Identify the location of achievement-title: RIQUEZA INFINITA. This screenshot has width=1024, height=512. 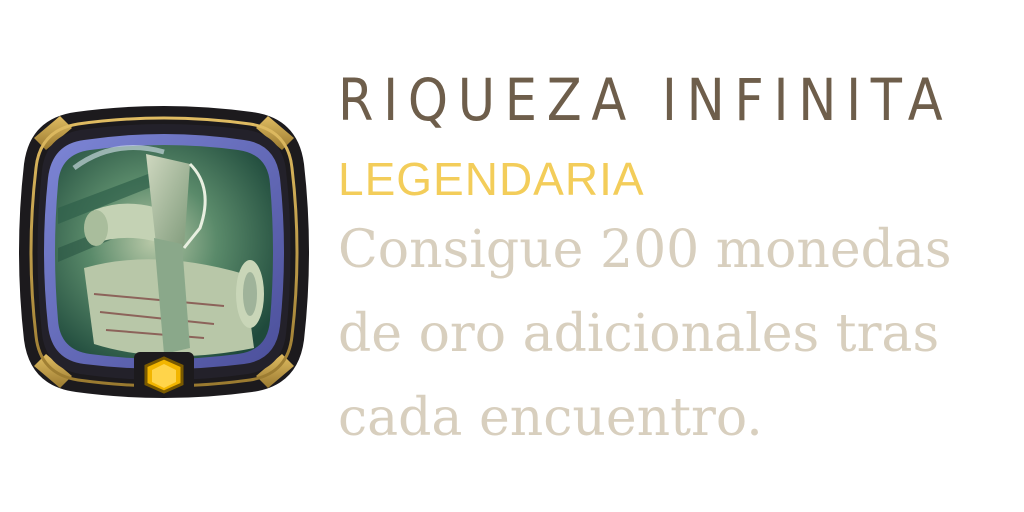
(645, 100).